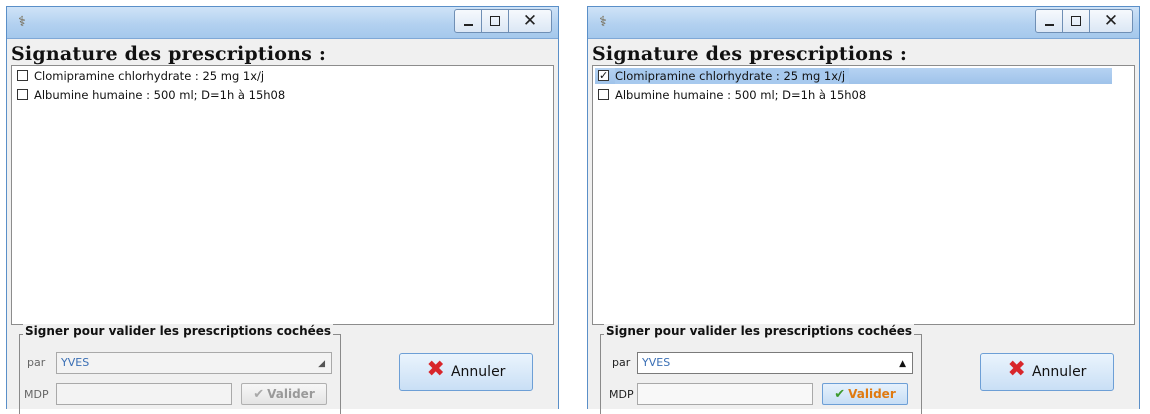  What do you see at coordinates (853, 76) in the screenshot?
I see `list-item-selected: ✓ Clomipramine chlorhydrate : 25 mg 1x/j` at bounding box center [853, 76].